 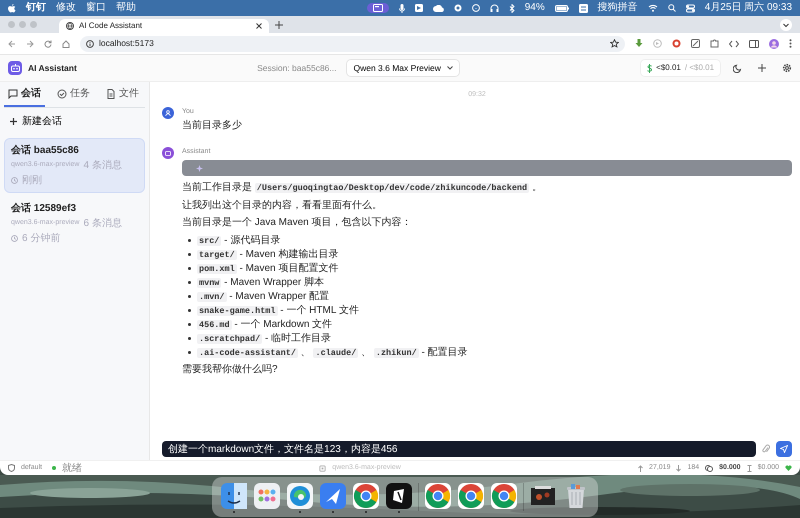 What do you see at coordinates (749, 468) in the screenshot?
I see `budget-icon` at bounding box center [749, 468].